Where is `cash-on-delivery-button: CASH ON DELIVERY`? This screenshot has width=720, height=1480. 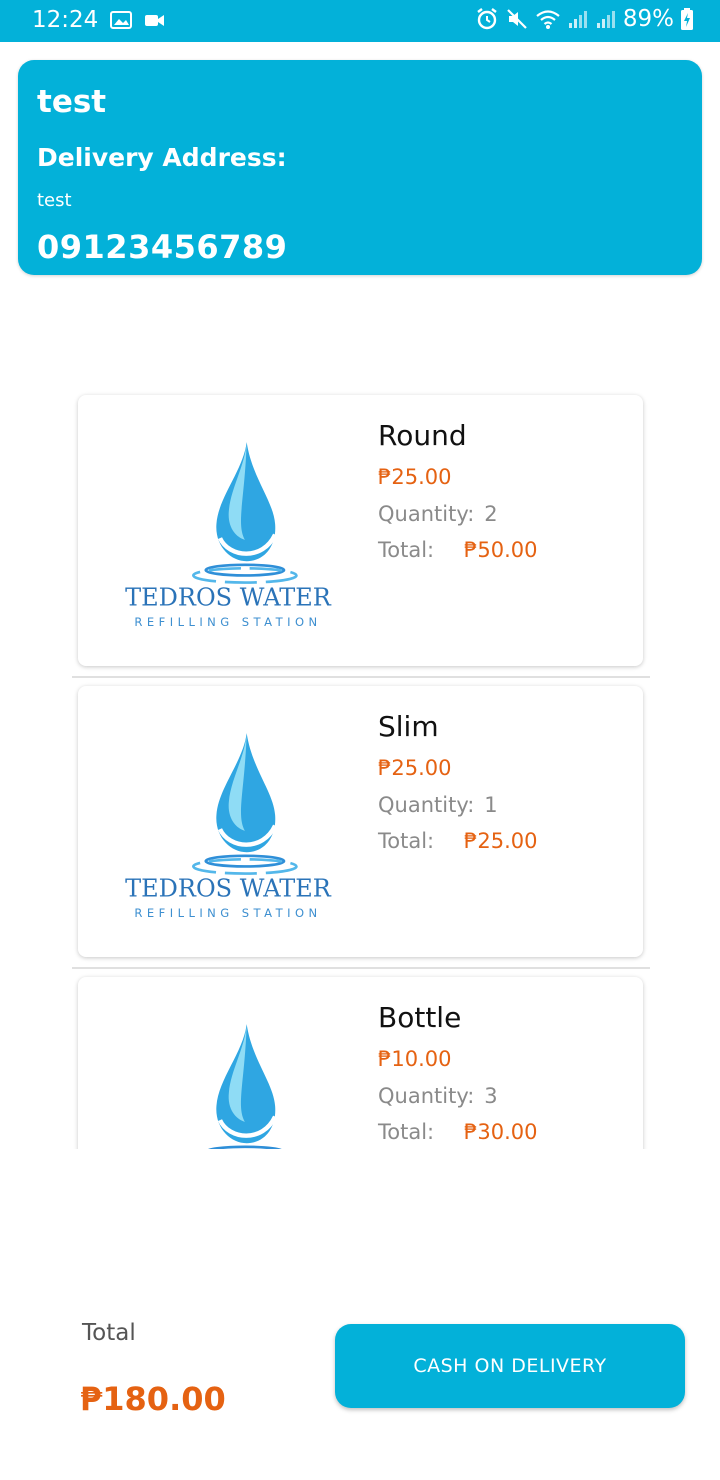 cash-on-delivery-button: CASH ON DELIVERY is located at coordinates (510, 1366).